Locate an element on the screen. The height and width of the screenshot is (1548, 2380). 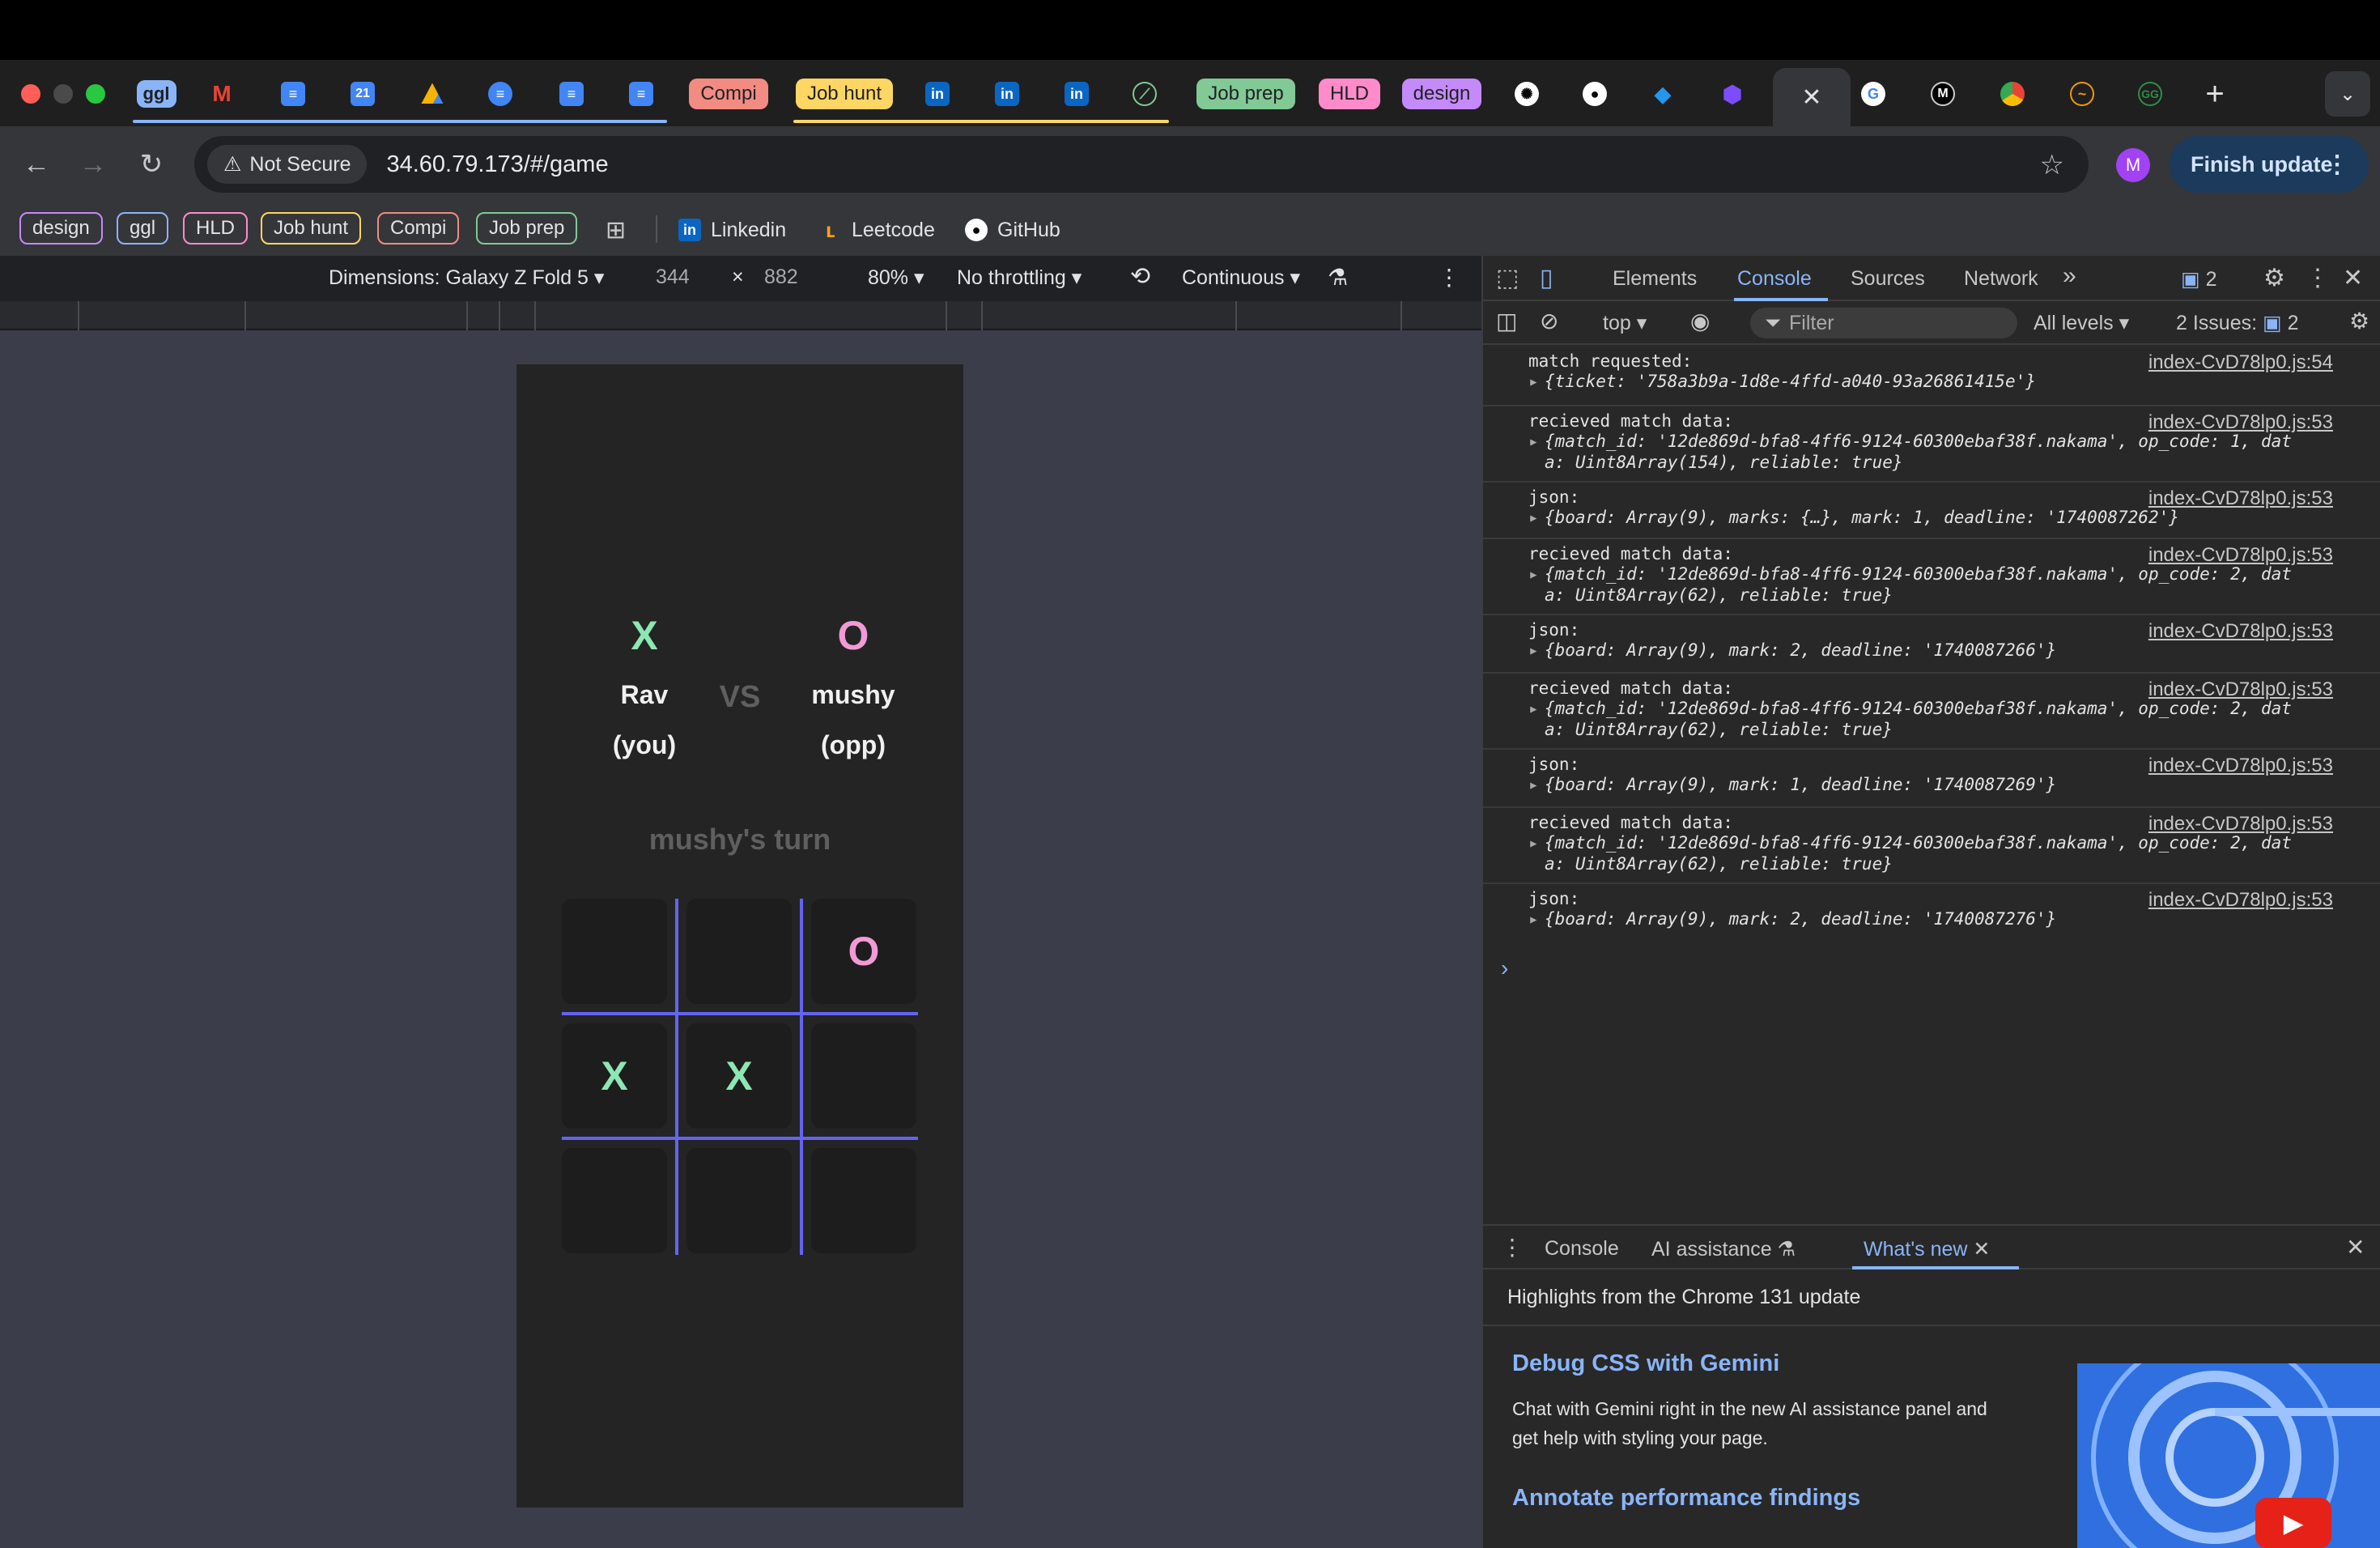
tab-linkedin-2: in is located at coordinates (1007, 94).